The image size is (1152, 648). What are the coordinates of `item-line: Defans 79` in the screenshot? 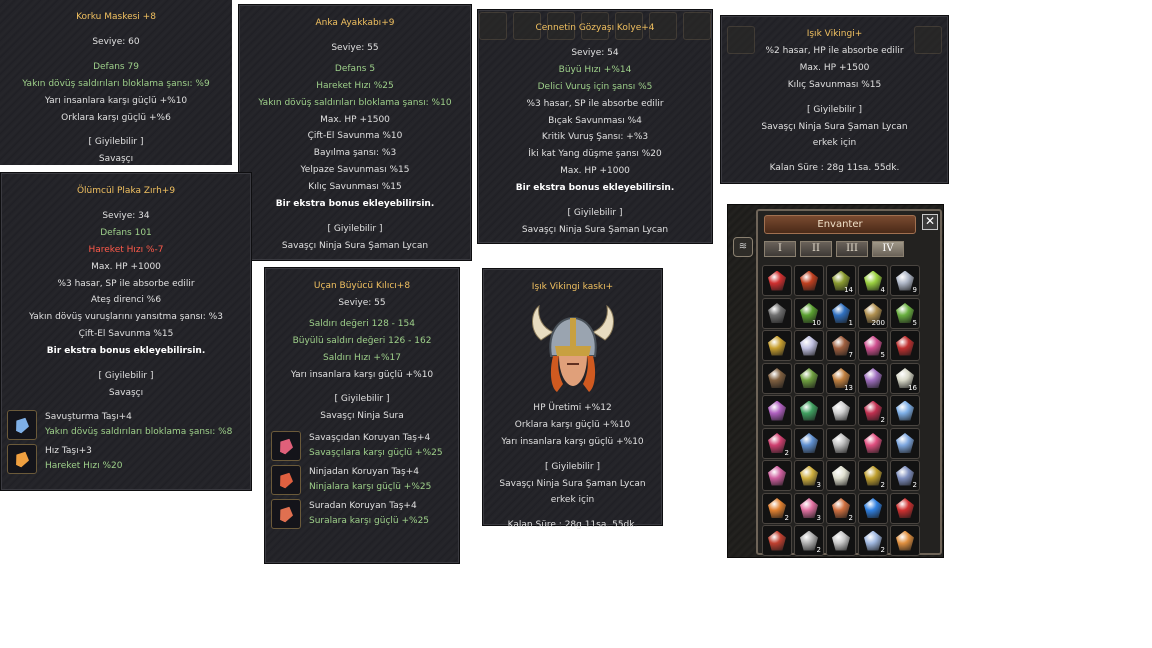 It's located at (116, 66).